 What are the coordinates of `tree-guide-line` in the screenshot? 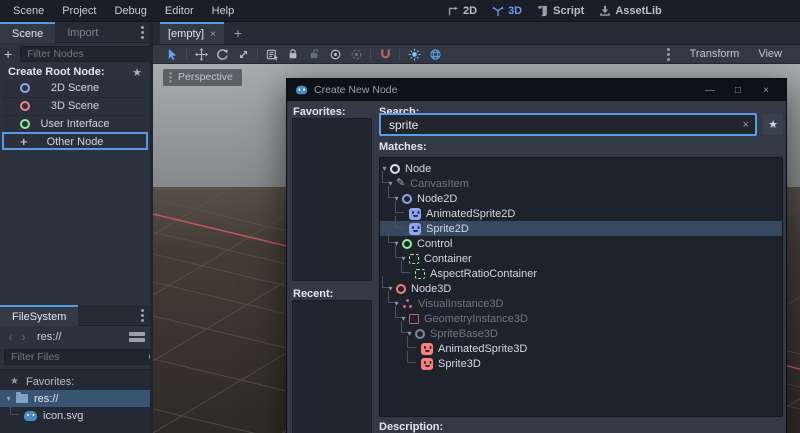 It's located at (405, 267).